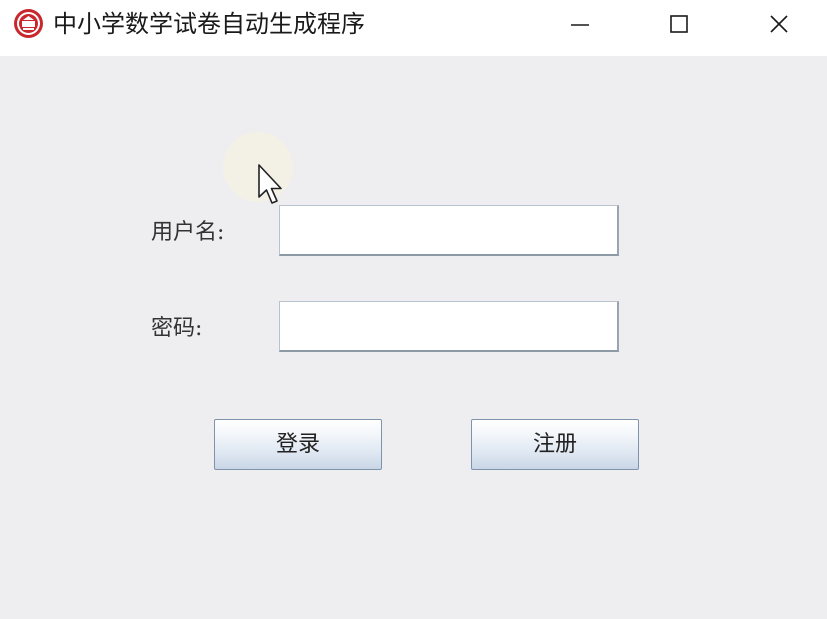  Describe the element at coordinates (177, 328) in the screenshot. I see `password-label: 密码:` at that location.